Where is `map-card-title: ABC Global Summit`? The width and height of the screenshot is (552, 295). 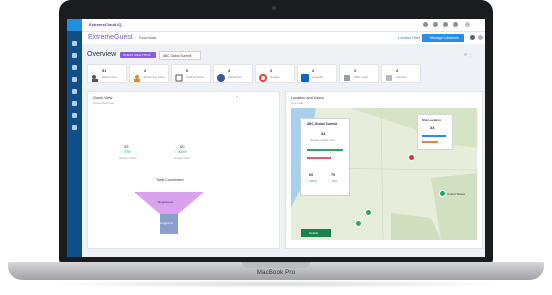
map-card-title: ABC Global Summit is located at coordinates (322, 124).